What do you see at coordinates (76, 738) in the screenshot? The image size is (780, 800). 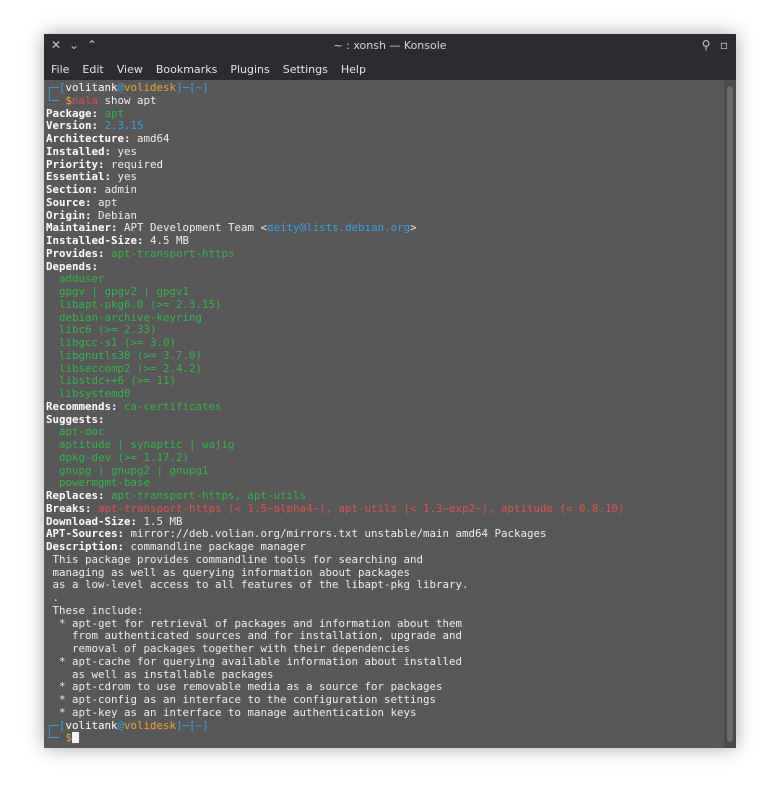 I see `terminal-cursor` at bounding box center [76, 738].